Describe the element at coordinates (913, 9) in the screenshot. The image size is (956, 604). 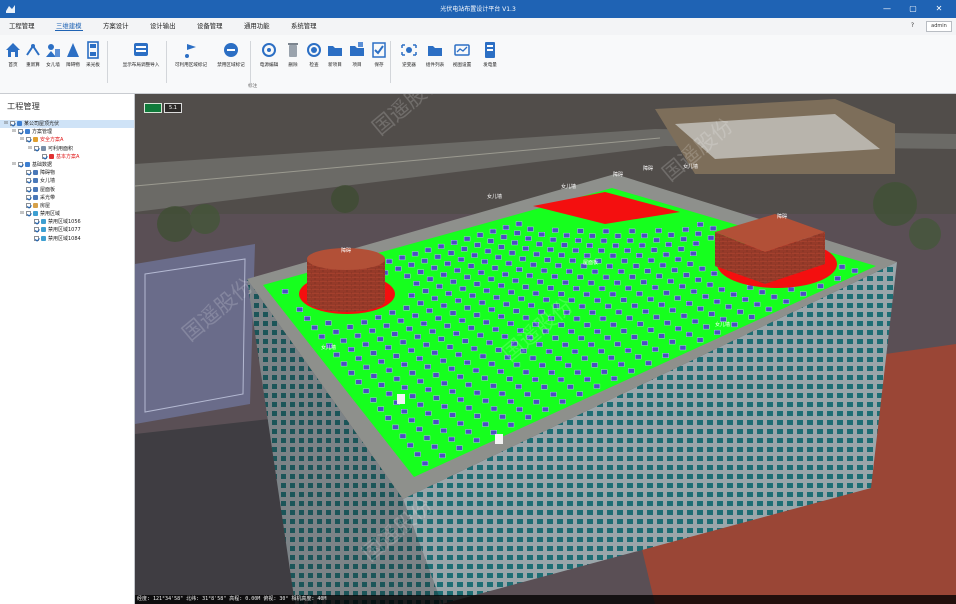
I see `maximize-button: ▢` at that location.